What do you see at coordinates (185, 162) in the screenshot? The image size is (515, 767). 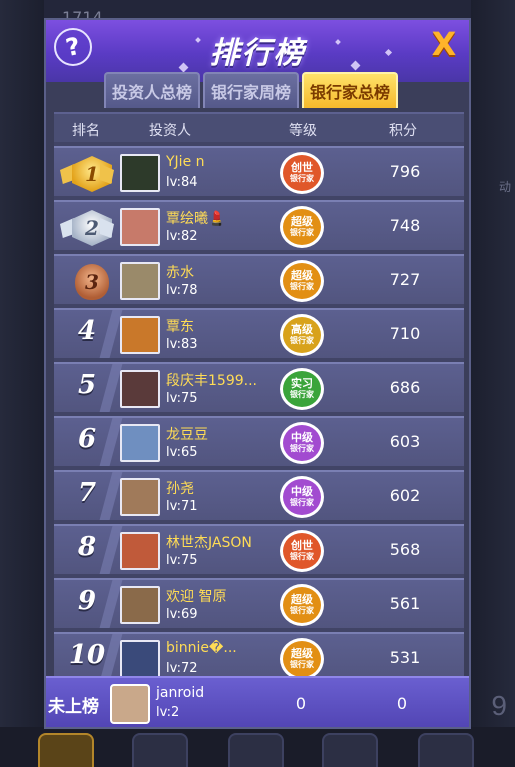 I see `player-name: YJie n` at bounding box center [185, 162].